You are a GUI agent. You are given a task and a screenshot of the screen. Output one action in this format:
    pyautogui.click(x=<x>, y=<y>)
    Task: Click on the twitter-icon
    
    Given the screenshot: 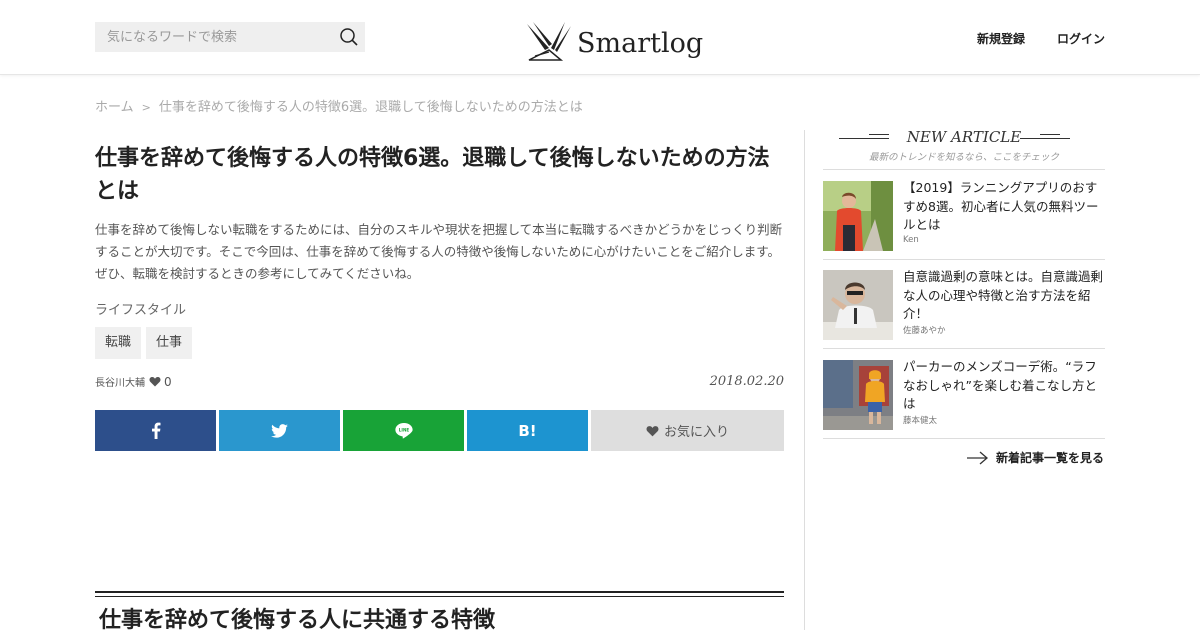 What is the action you would take?
    pyautogui.click(x=279, y=430)
    